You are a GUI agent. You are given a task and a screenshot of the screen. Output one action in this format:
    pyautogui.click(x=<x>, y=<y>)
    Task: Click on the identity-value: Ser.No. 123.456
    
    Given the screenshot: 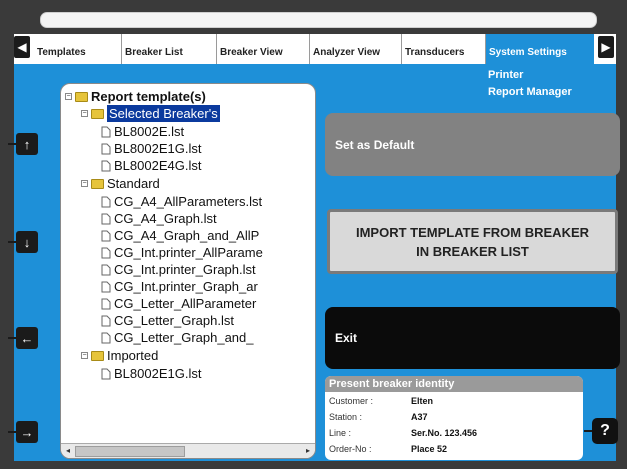 What is the action you would take?
    pyautogui.click(x=444, y=433)
    